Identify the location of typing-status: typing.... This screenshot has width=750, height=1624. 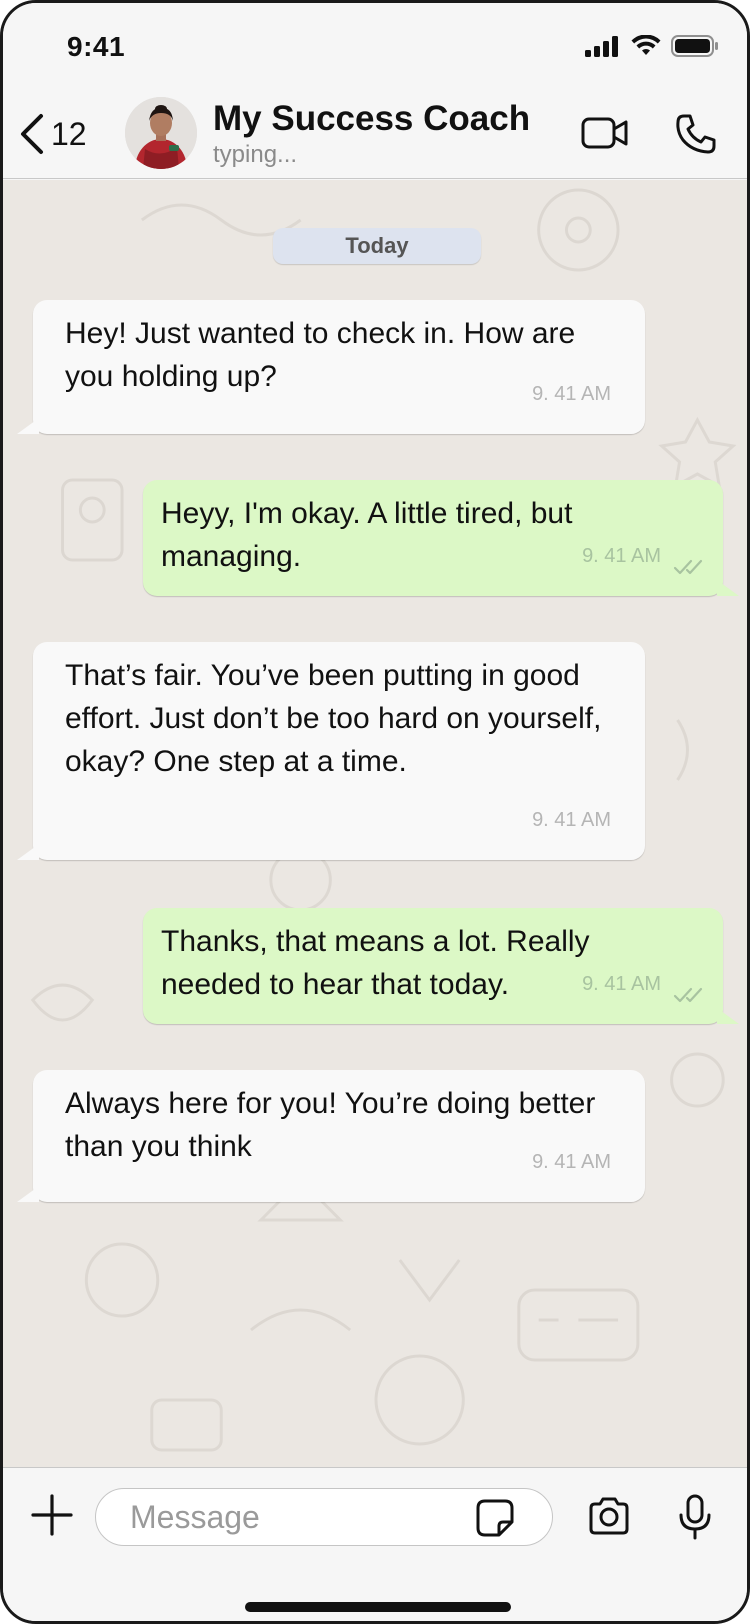
(255, 154).